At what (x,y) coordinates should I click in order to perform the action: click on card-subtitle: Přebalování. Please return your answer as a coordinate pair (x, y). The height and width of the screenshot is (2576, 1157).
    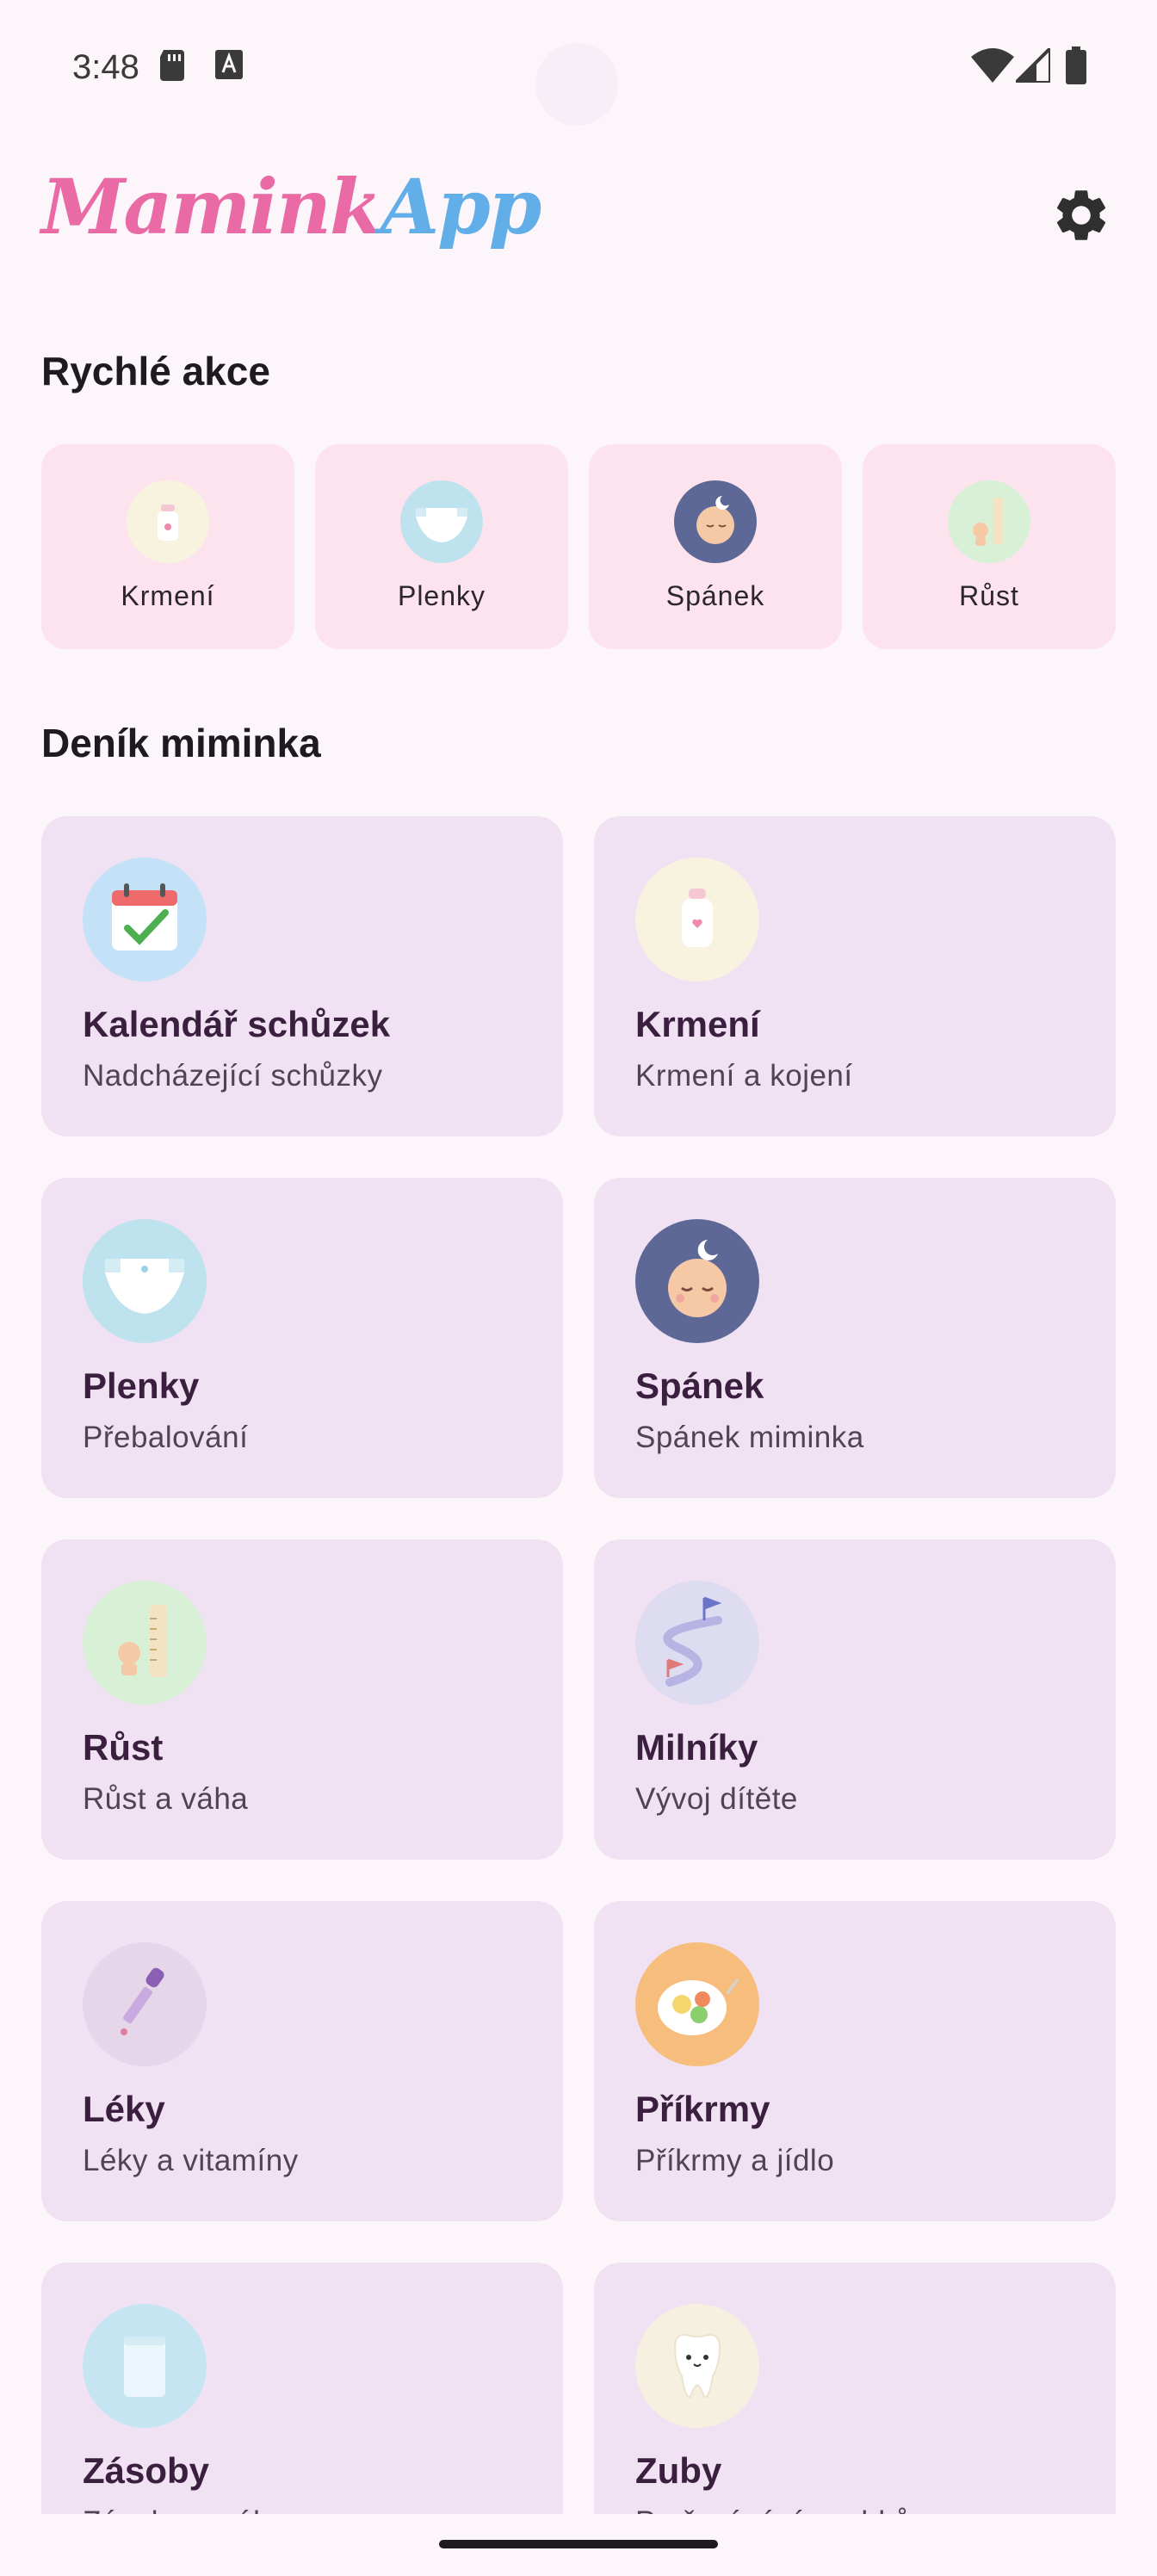
    Looking at the image, I should click on (166, 1438).